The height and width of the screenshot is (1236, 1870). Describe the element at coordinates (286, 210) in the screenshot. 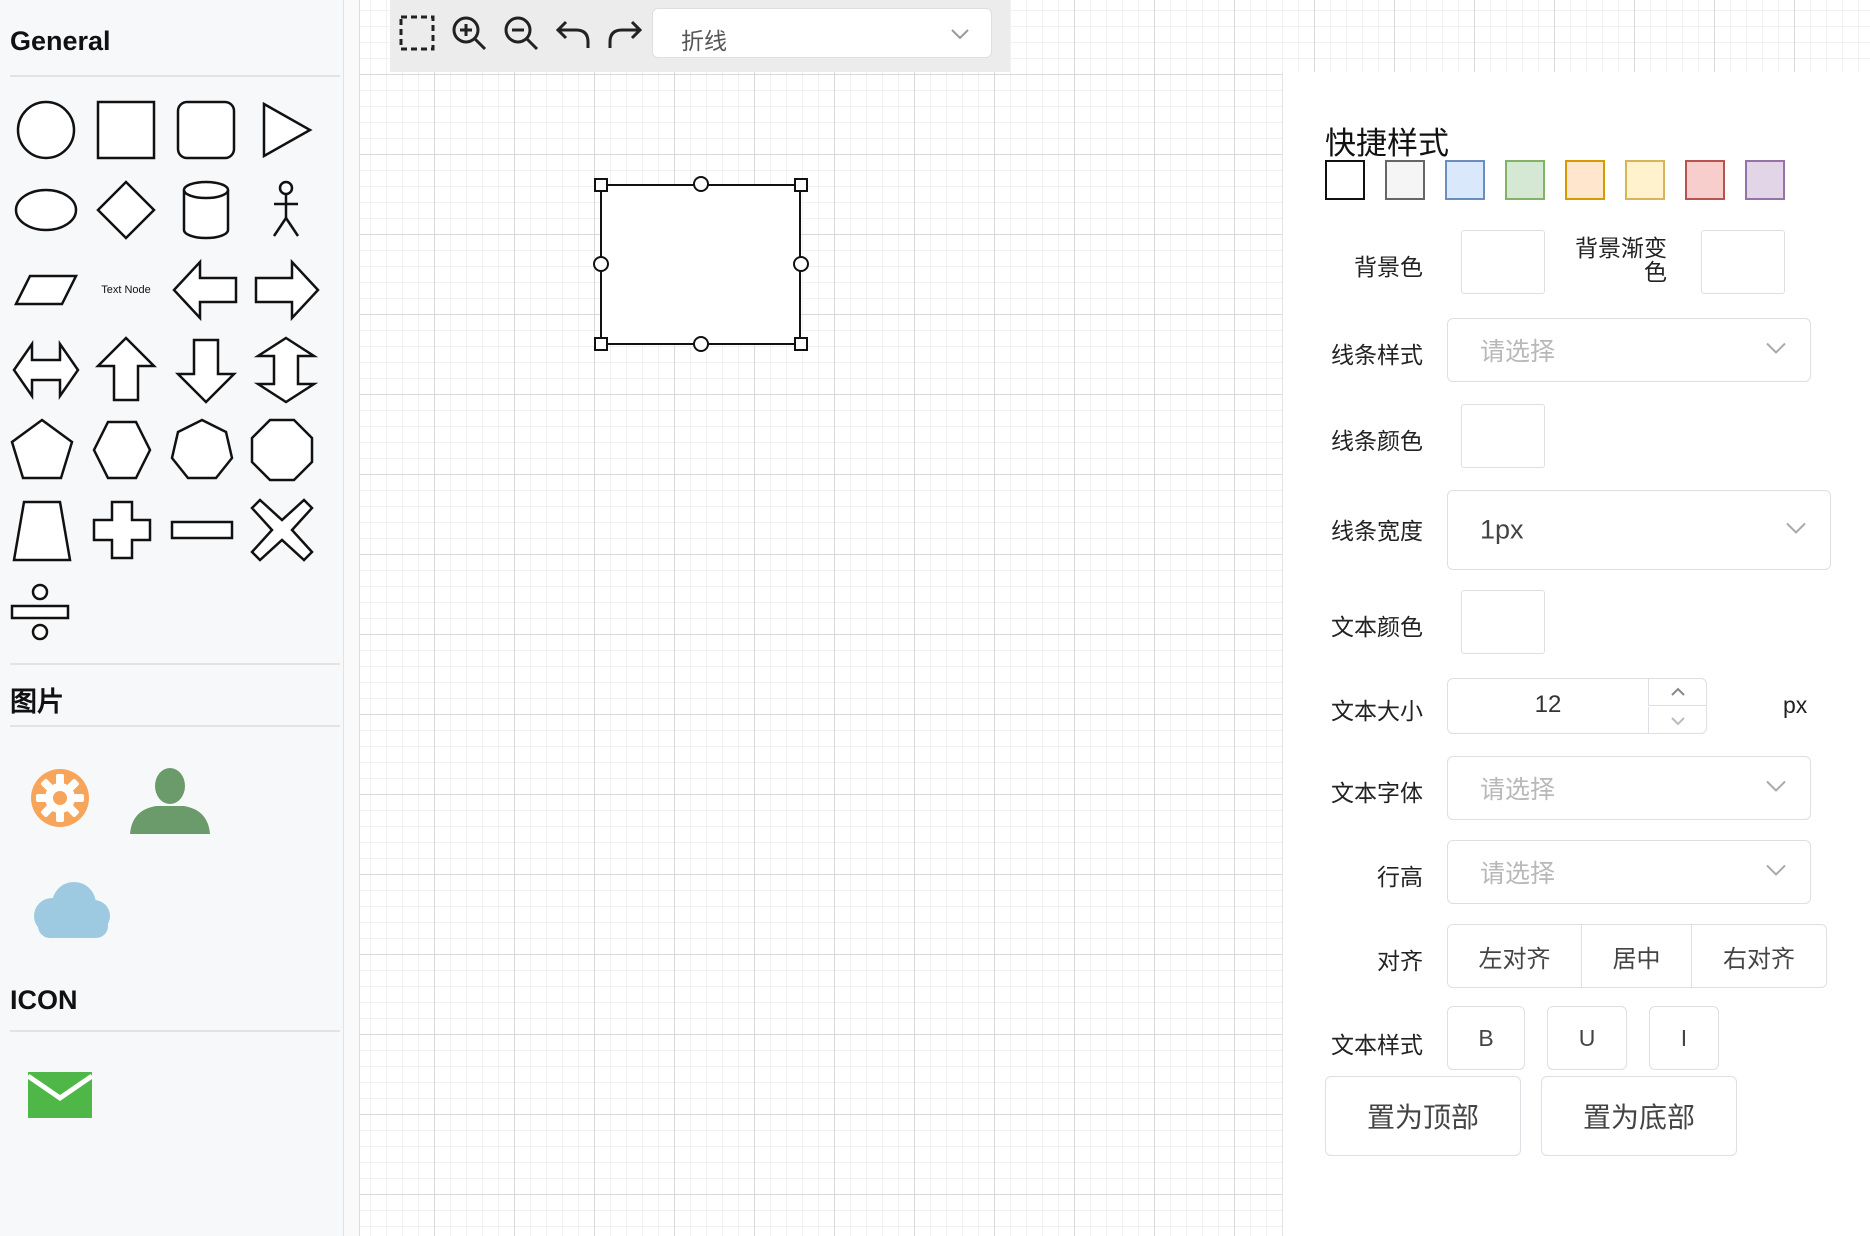

I see `actor-shape` at that location.